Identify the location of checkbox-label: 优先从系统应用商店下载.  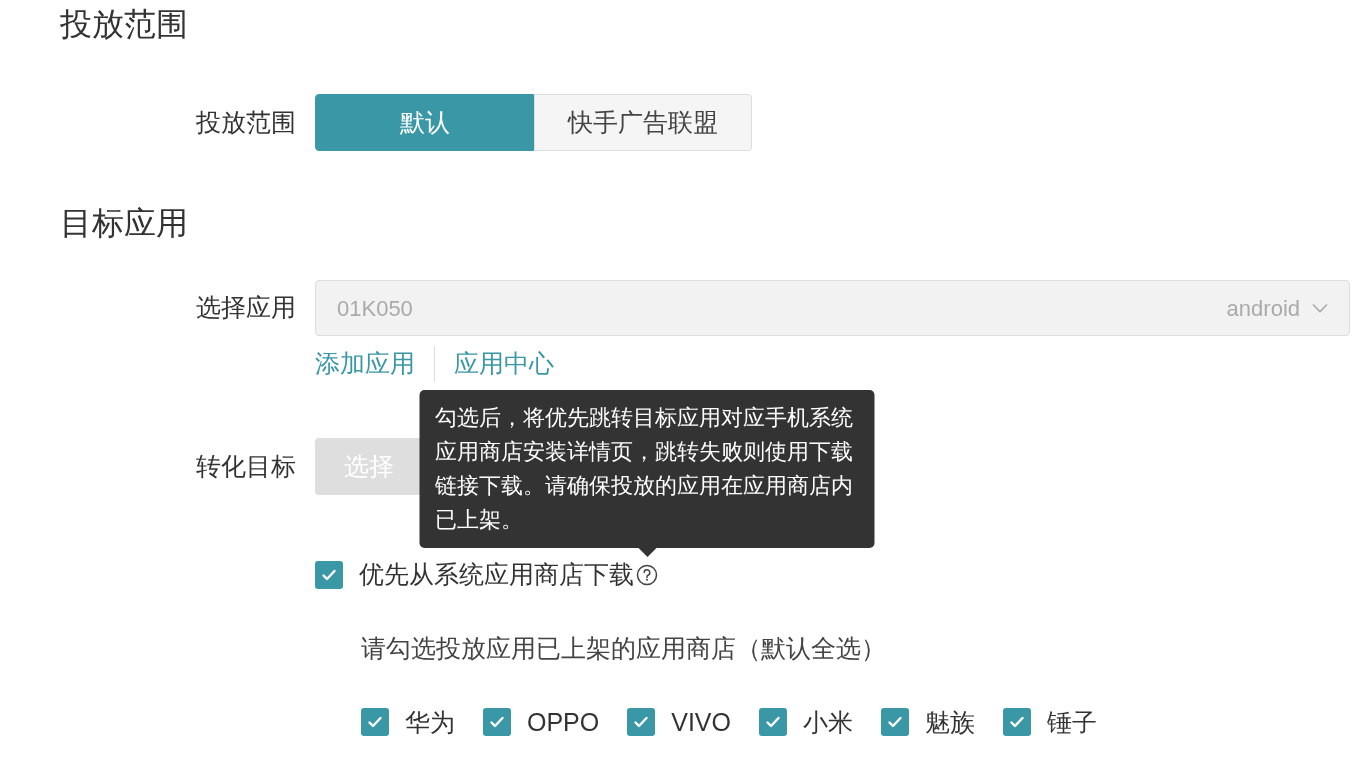
(496, 575).